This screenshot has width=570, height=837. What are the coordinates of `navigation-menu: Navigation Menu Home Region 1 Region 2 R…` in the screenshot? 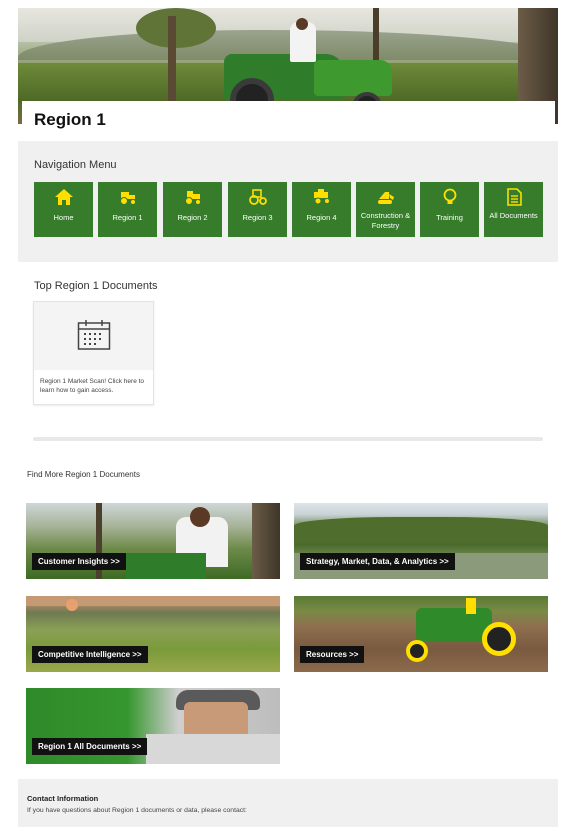 It's located at (288, 201).